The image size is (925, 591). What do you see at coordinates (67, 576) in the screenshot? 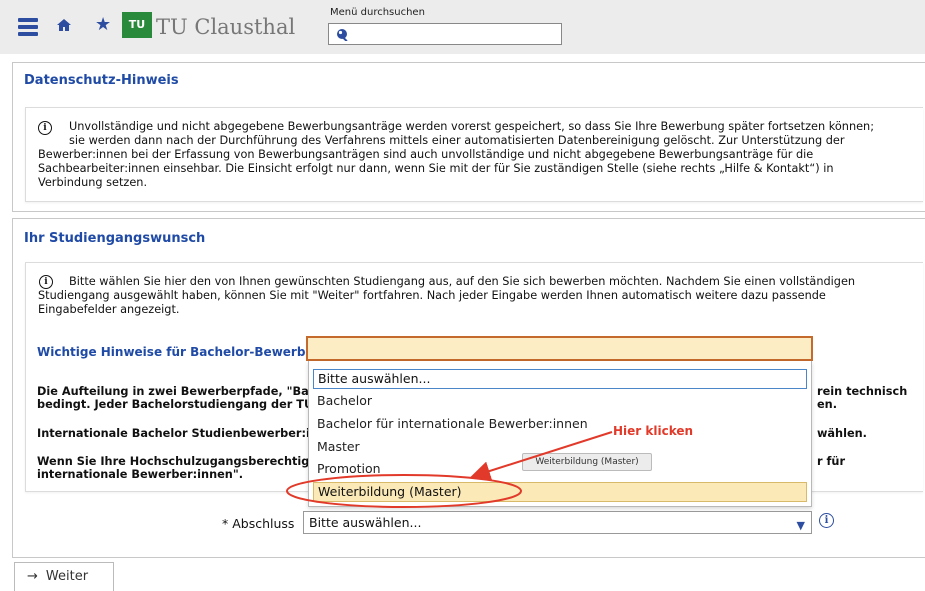
I see `weiter-button-label: Weiter` at bounding box center [67, 576].